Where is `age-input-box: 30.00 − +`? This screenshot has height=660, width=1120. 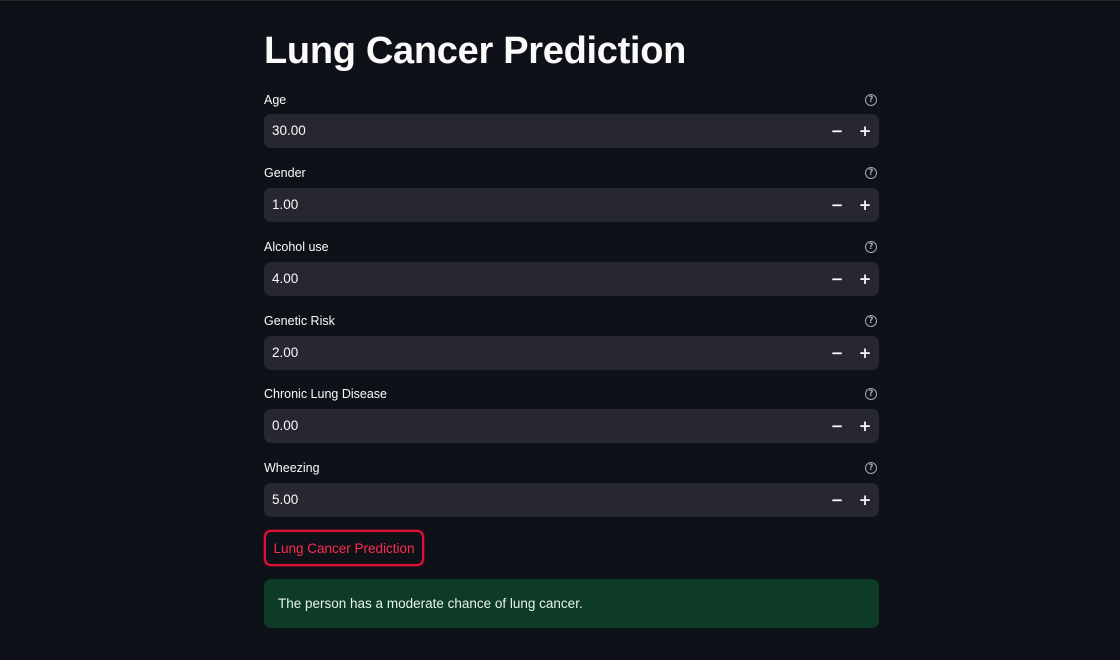 age-input-box: 30.00 − + is located at coordinates (571, 131).